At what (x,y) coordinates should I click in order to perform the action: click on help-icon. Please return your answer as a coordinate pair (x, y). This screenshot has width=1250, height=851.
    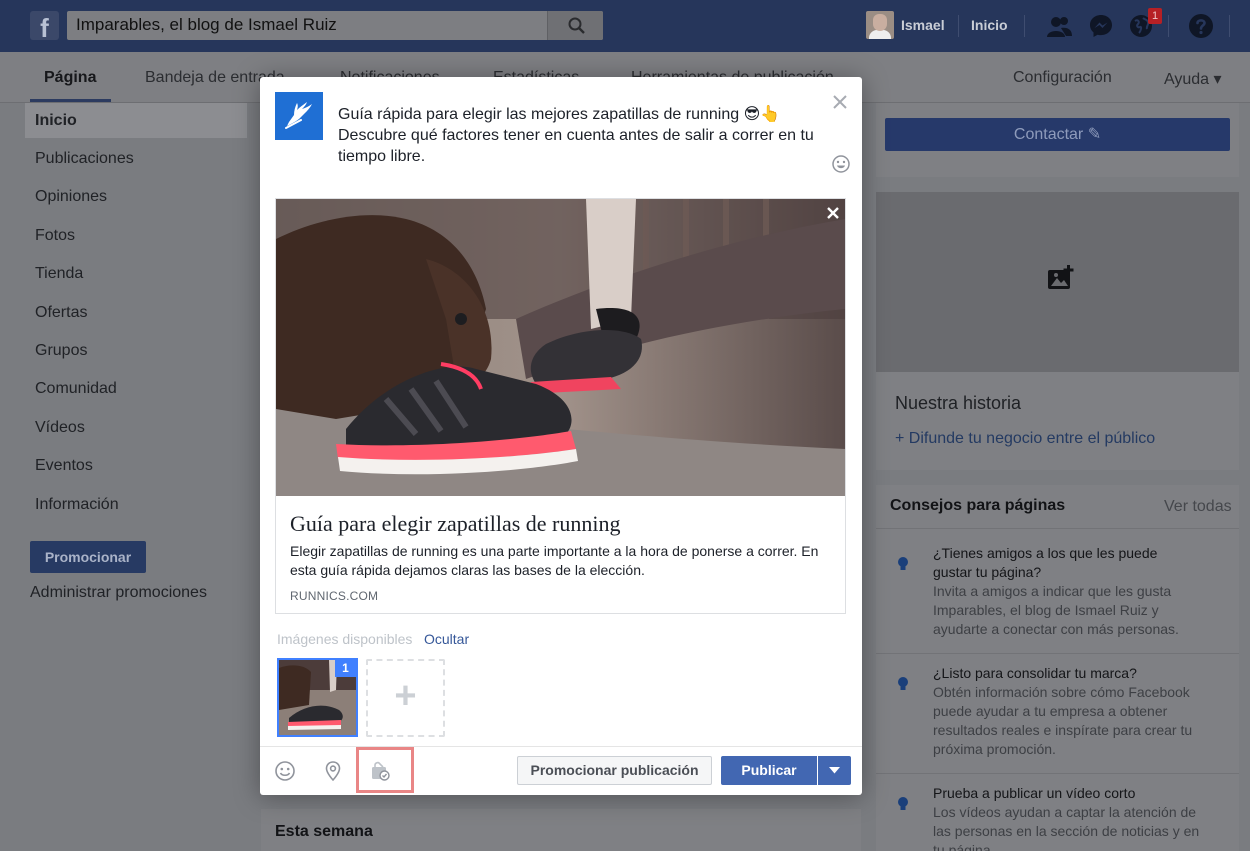
    Looking at the image, I should click on (1201, 26).